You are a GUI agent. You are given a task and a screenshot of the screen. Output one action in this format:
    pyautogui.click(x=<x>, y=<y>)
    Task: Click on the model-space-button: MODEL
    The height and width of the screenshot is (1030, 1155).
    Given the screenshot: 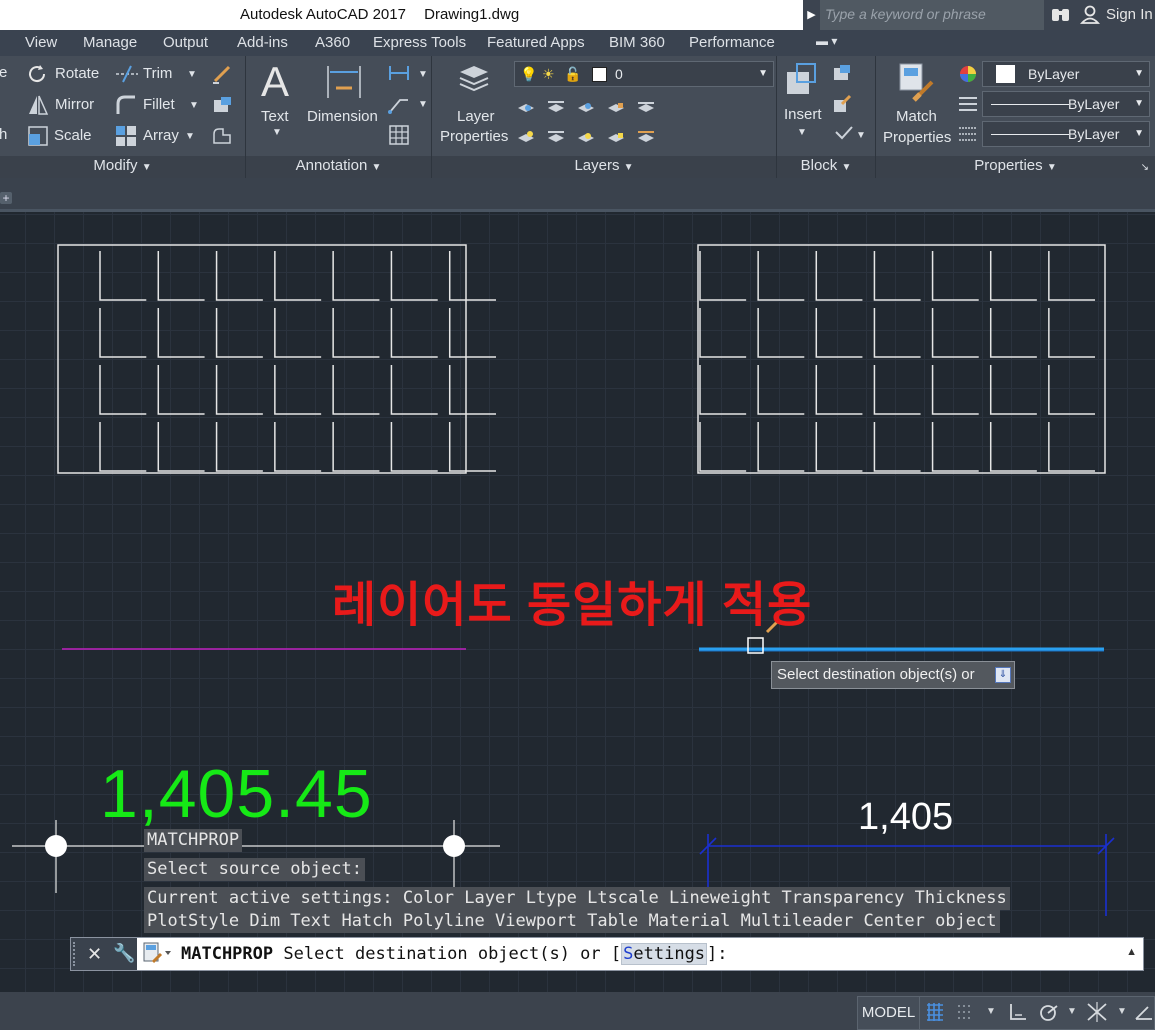 What is the action you would take?
    pyautogui.click(x=889, y=1013)
    